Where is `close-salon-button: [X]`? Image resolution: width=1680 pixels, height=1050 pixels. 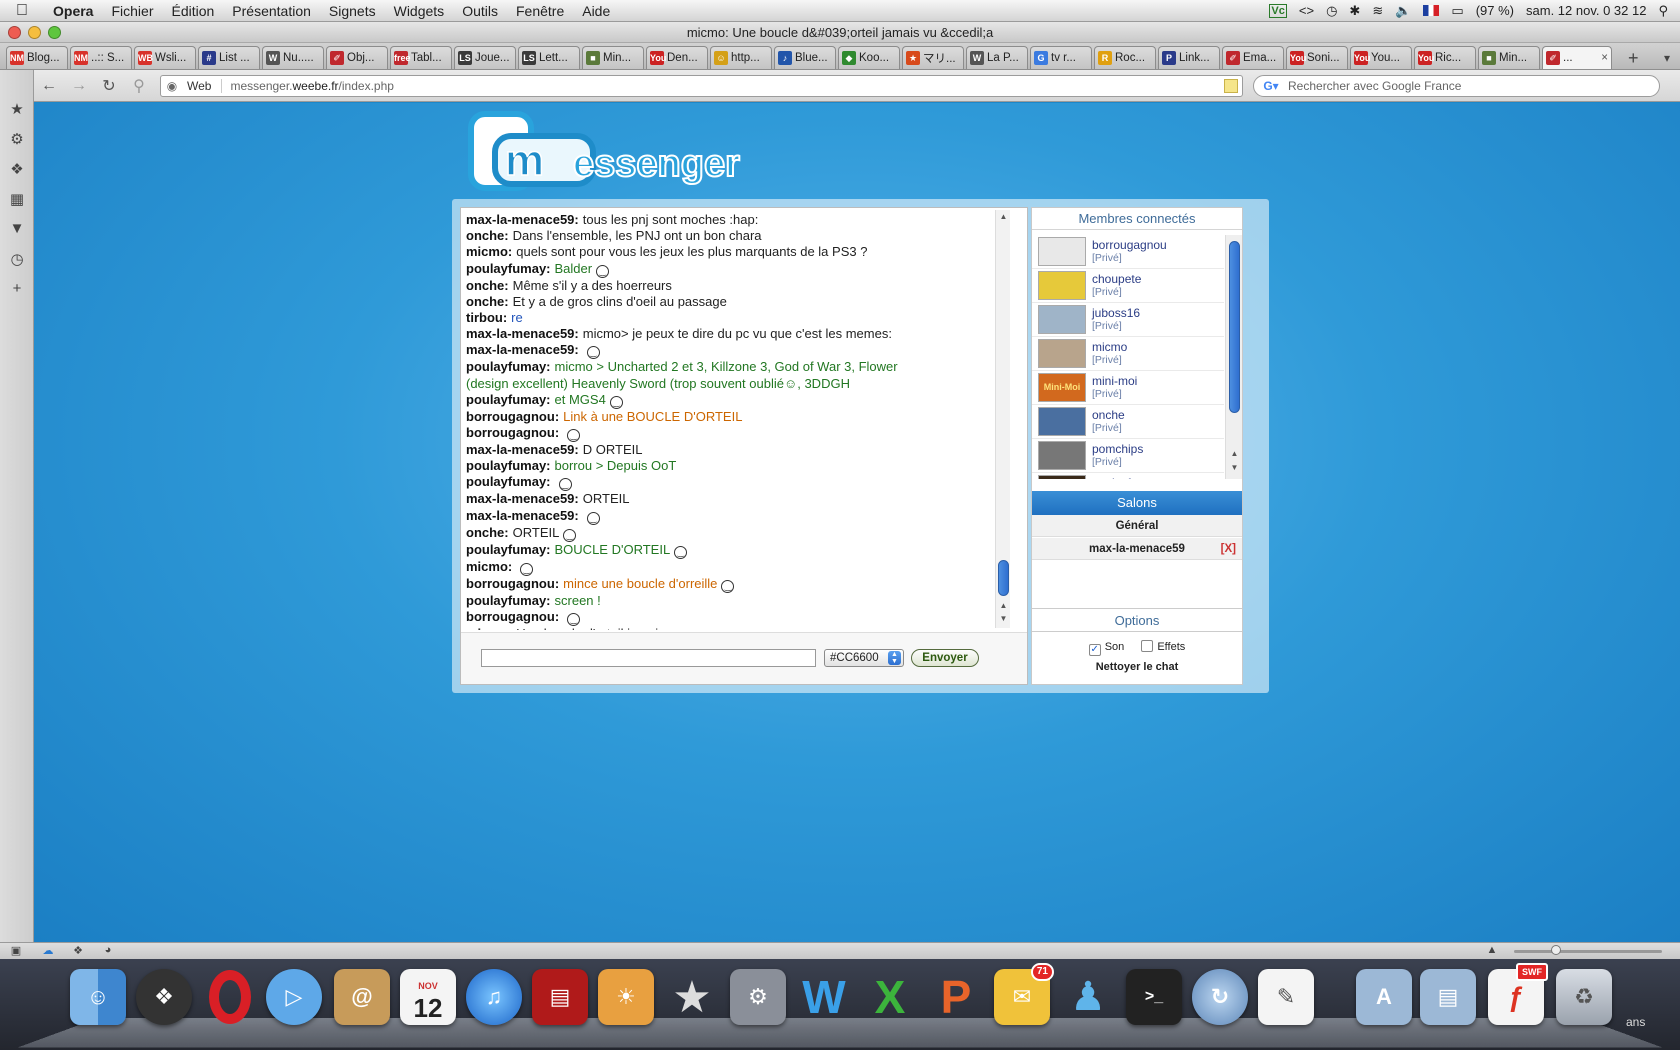
close-salon-button: [X] is located at coordinates (1228, 549).